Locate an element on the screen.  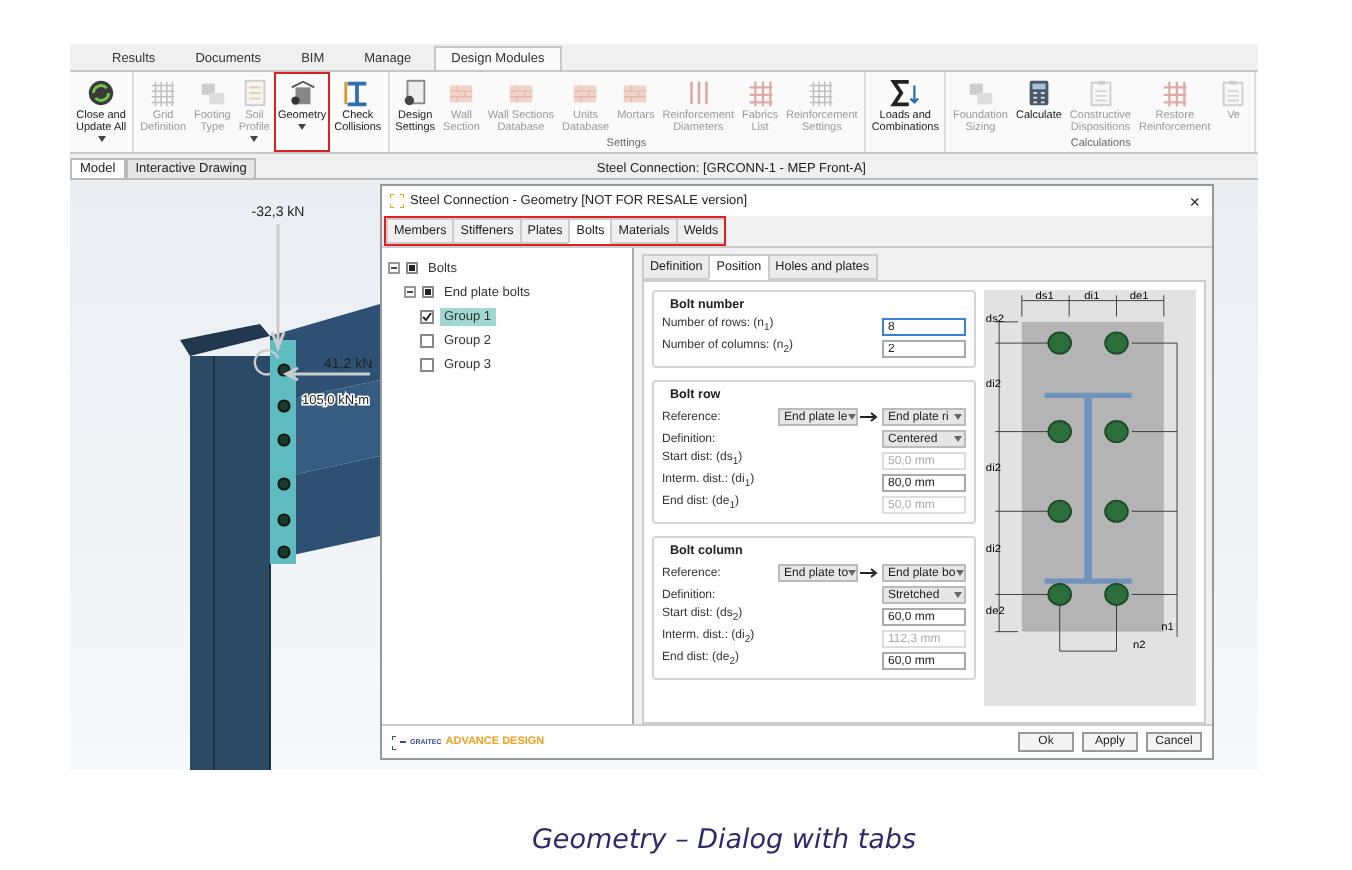
caption: Geometry – Dialog with tabs is located at coordinates (724, 840).